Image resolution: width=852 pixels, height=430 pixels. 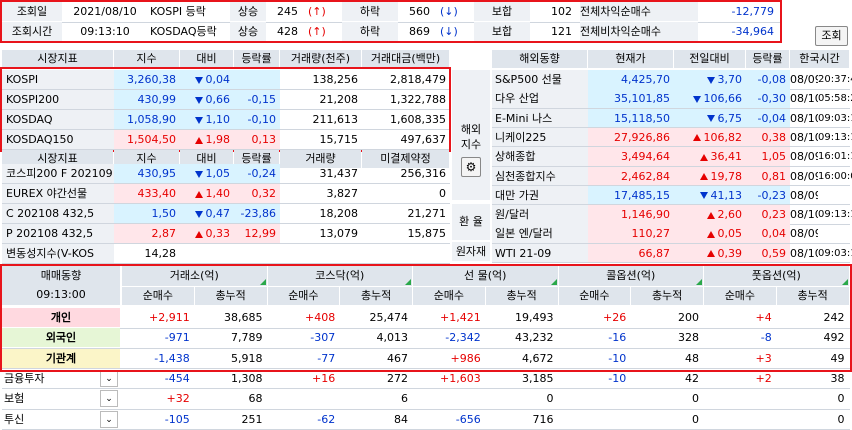 I want to click on korea-date: 08/10, so click(x=804, y=253).